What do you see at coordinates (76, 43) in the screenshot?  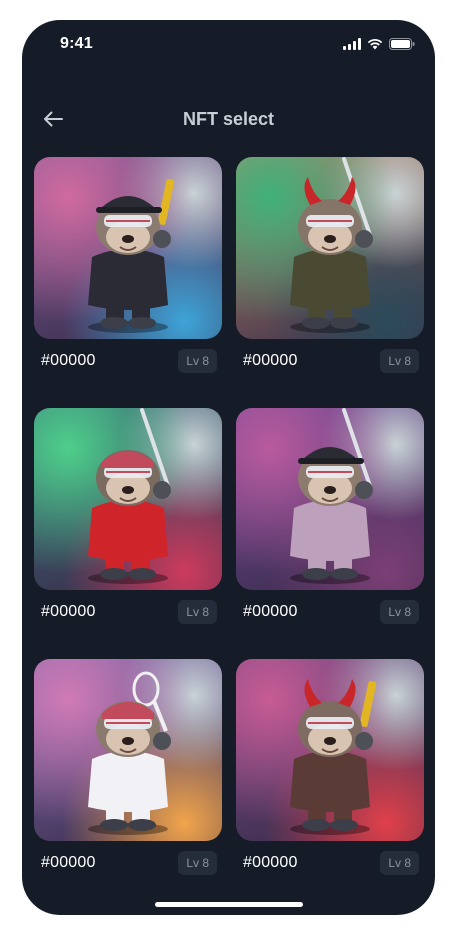 I see `status-time: 9:41` at bounding box center [76, 43].